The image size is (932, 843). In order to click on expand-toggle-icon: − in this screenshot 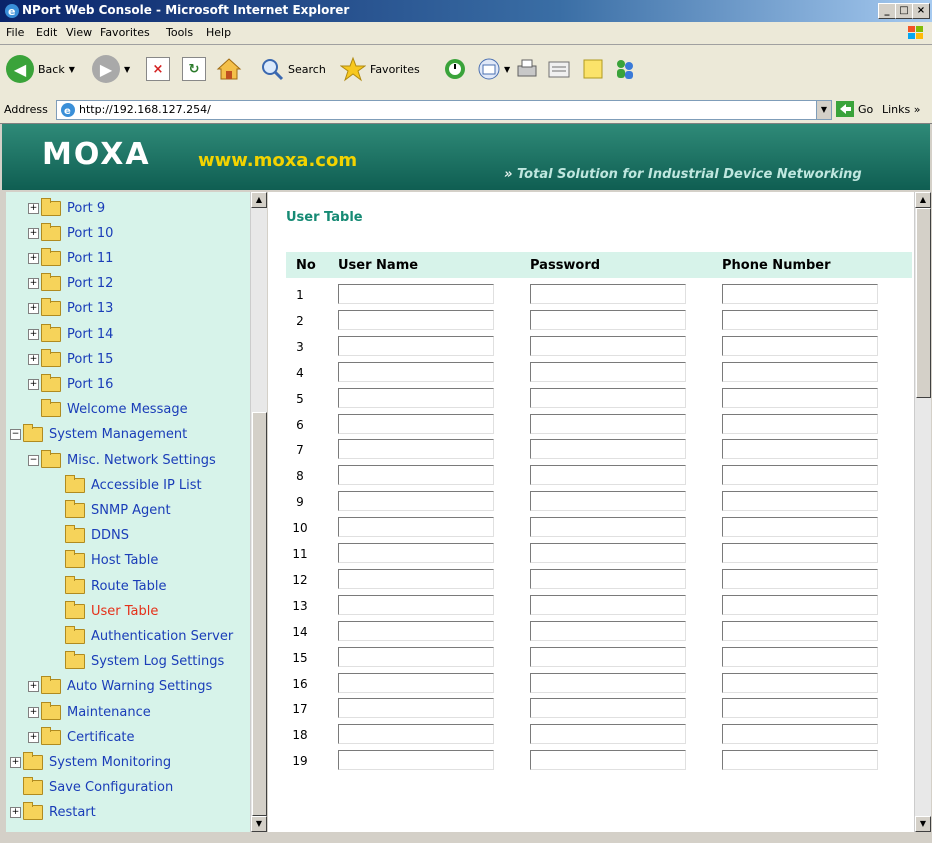, I will do `click(33, 460)`.